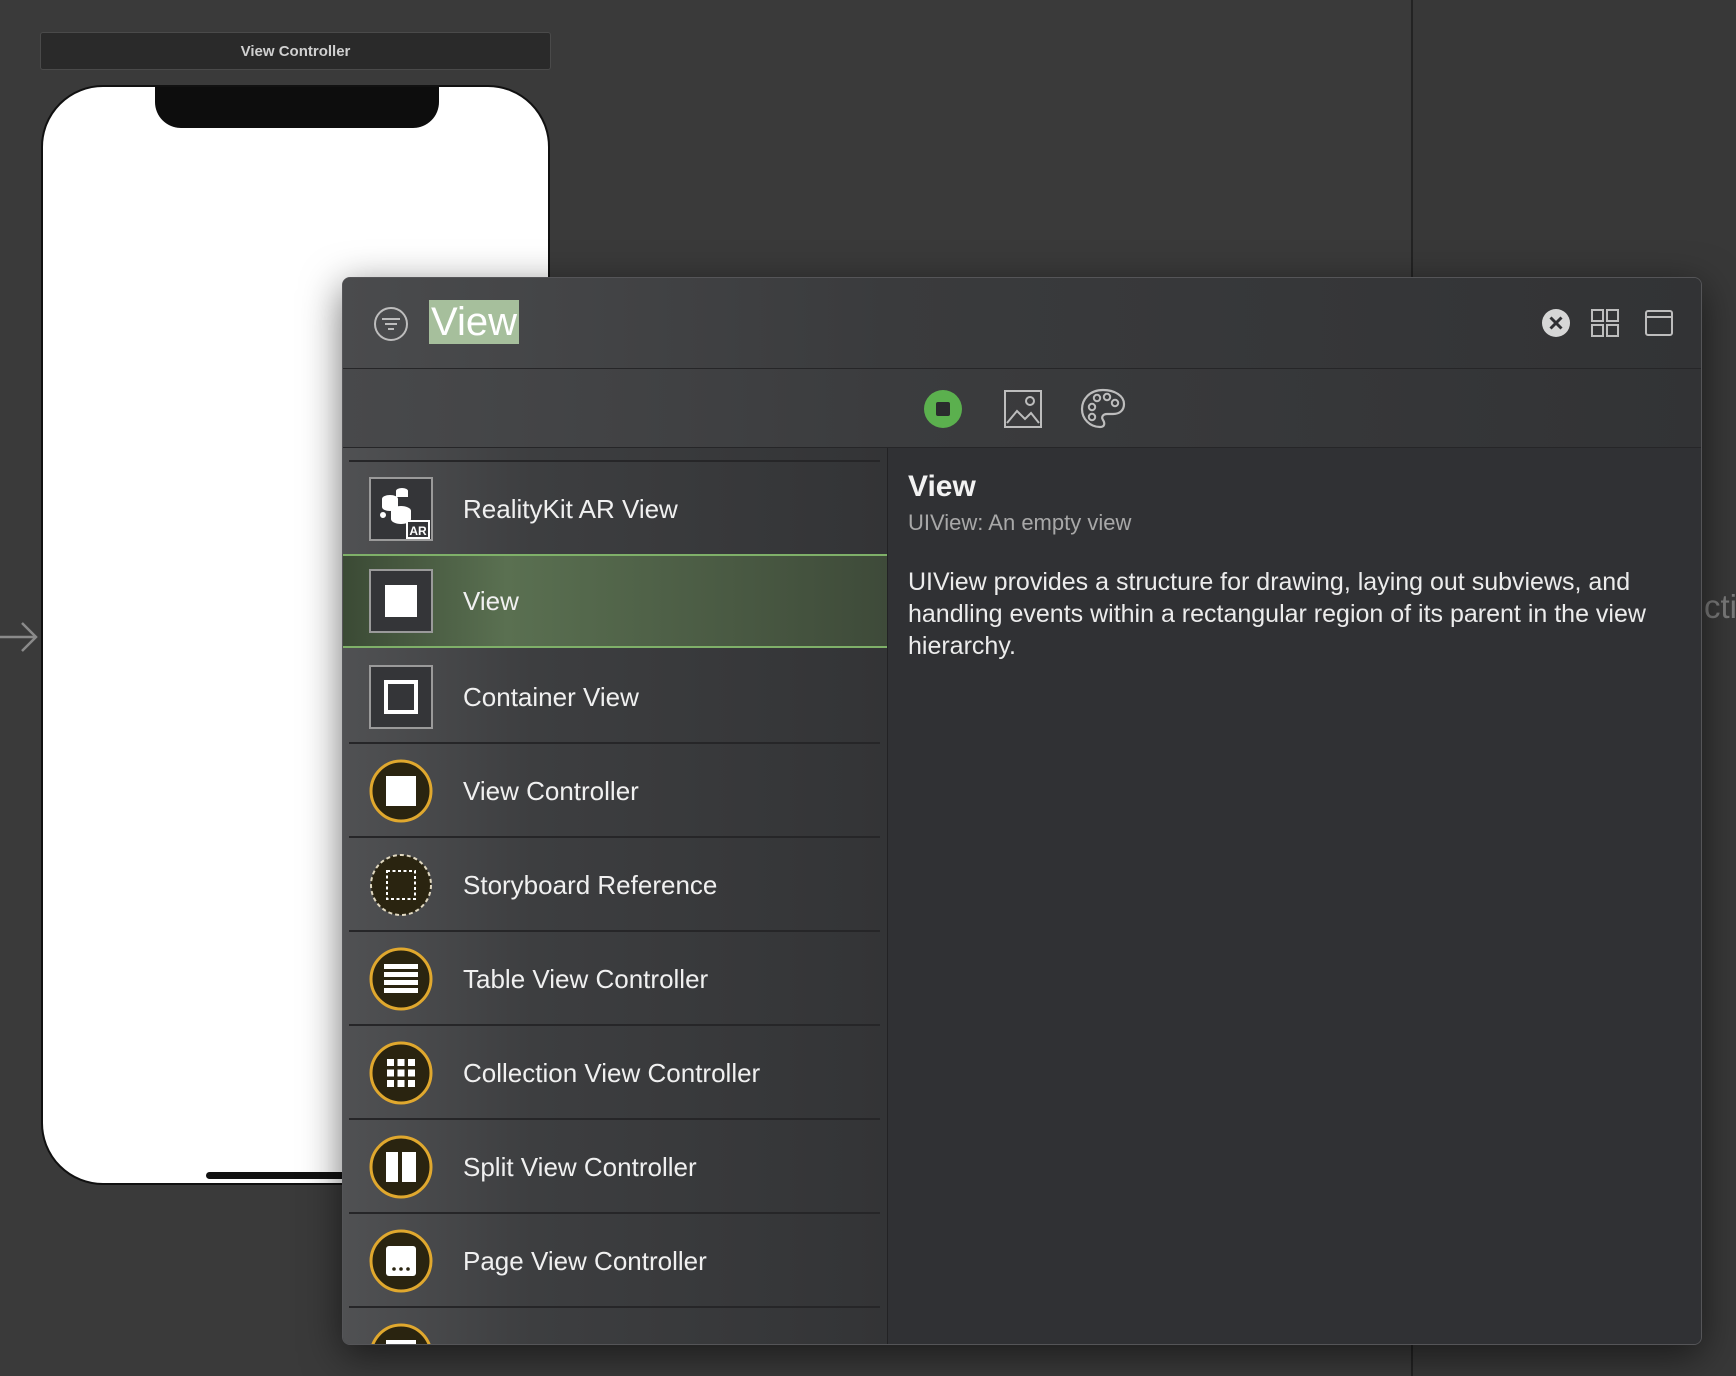 Image resolution: width=1736 pixels, height=1376 pixels. What do you see at coordinates (1605, 323) in the screenshot?
I see `grid-view-icon` at bounding box center [1605, 323].